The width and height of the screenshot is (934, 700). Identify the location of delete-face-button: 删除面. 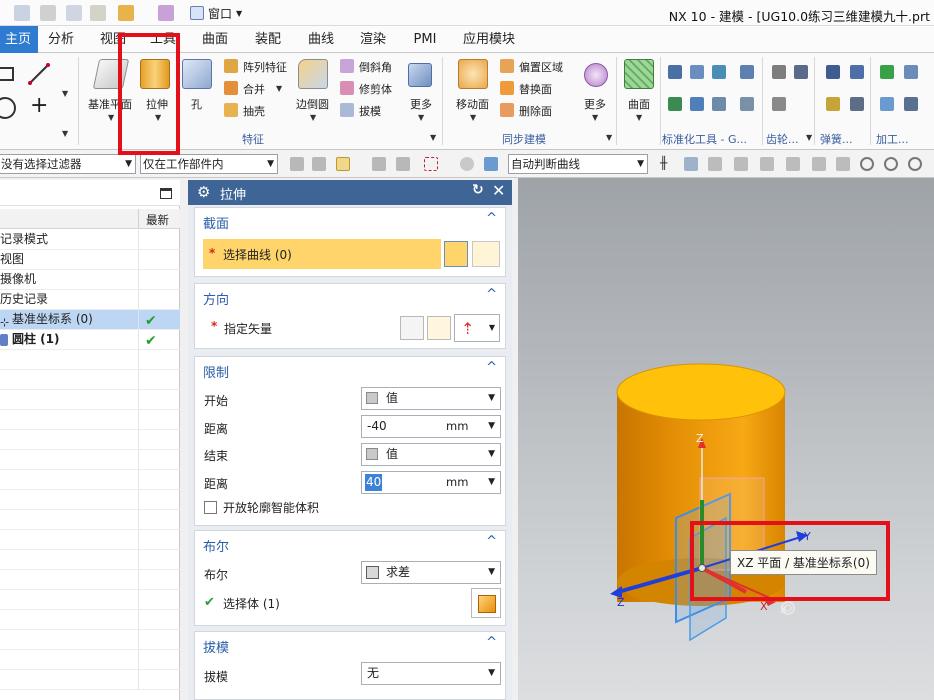
(535, 111).